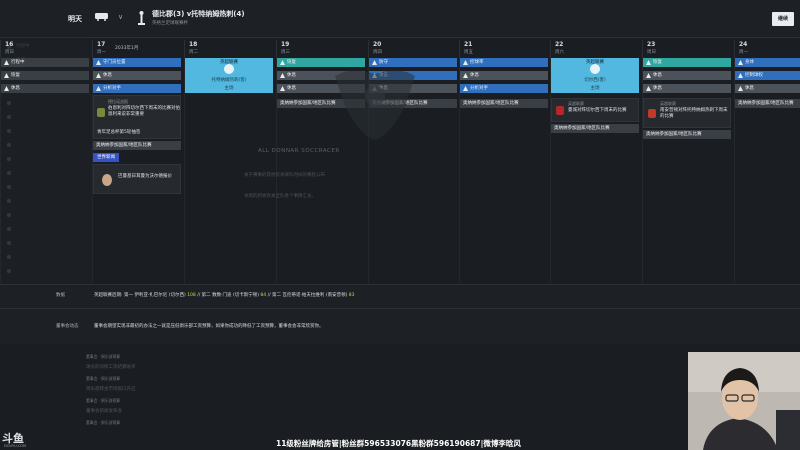 The width and height of the screenshot is (800, 450). What do you see at coordinates (299, 151) in the screenshot?
I see `fixture-title: ALL DONNAR SOCCRACER` at bounding box center [299, 151].